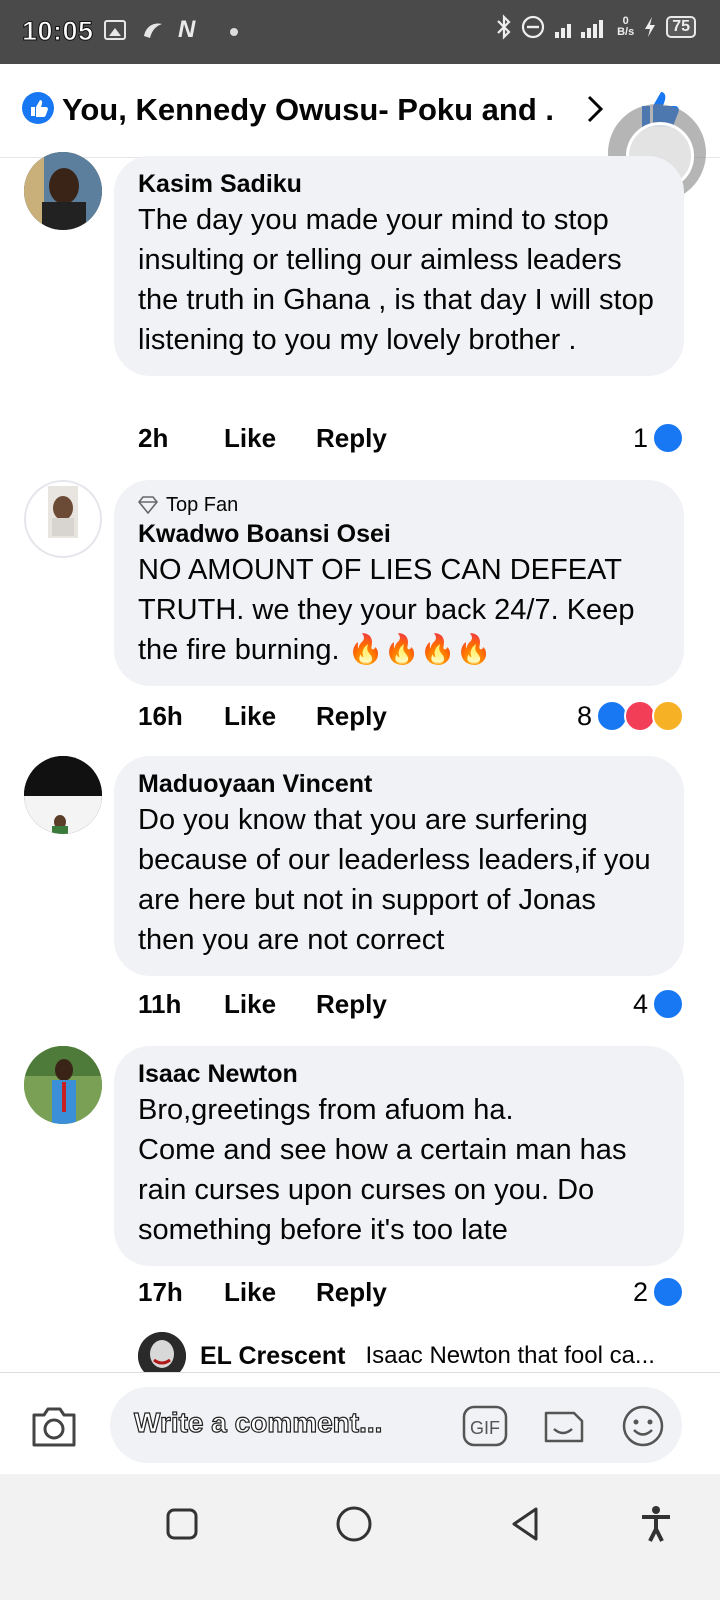 This screenshot has width=720, height=1600. Describe the element at coordinates (173, 1292) in the screenshot. I see `comment-time: 17h` at that location.